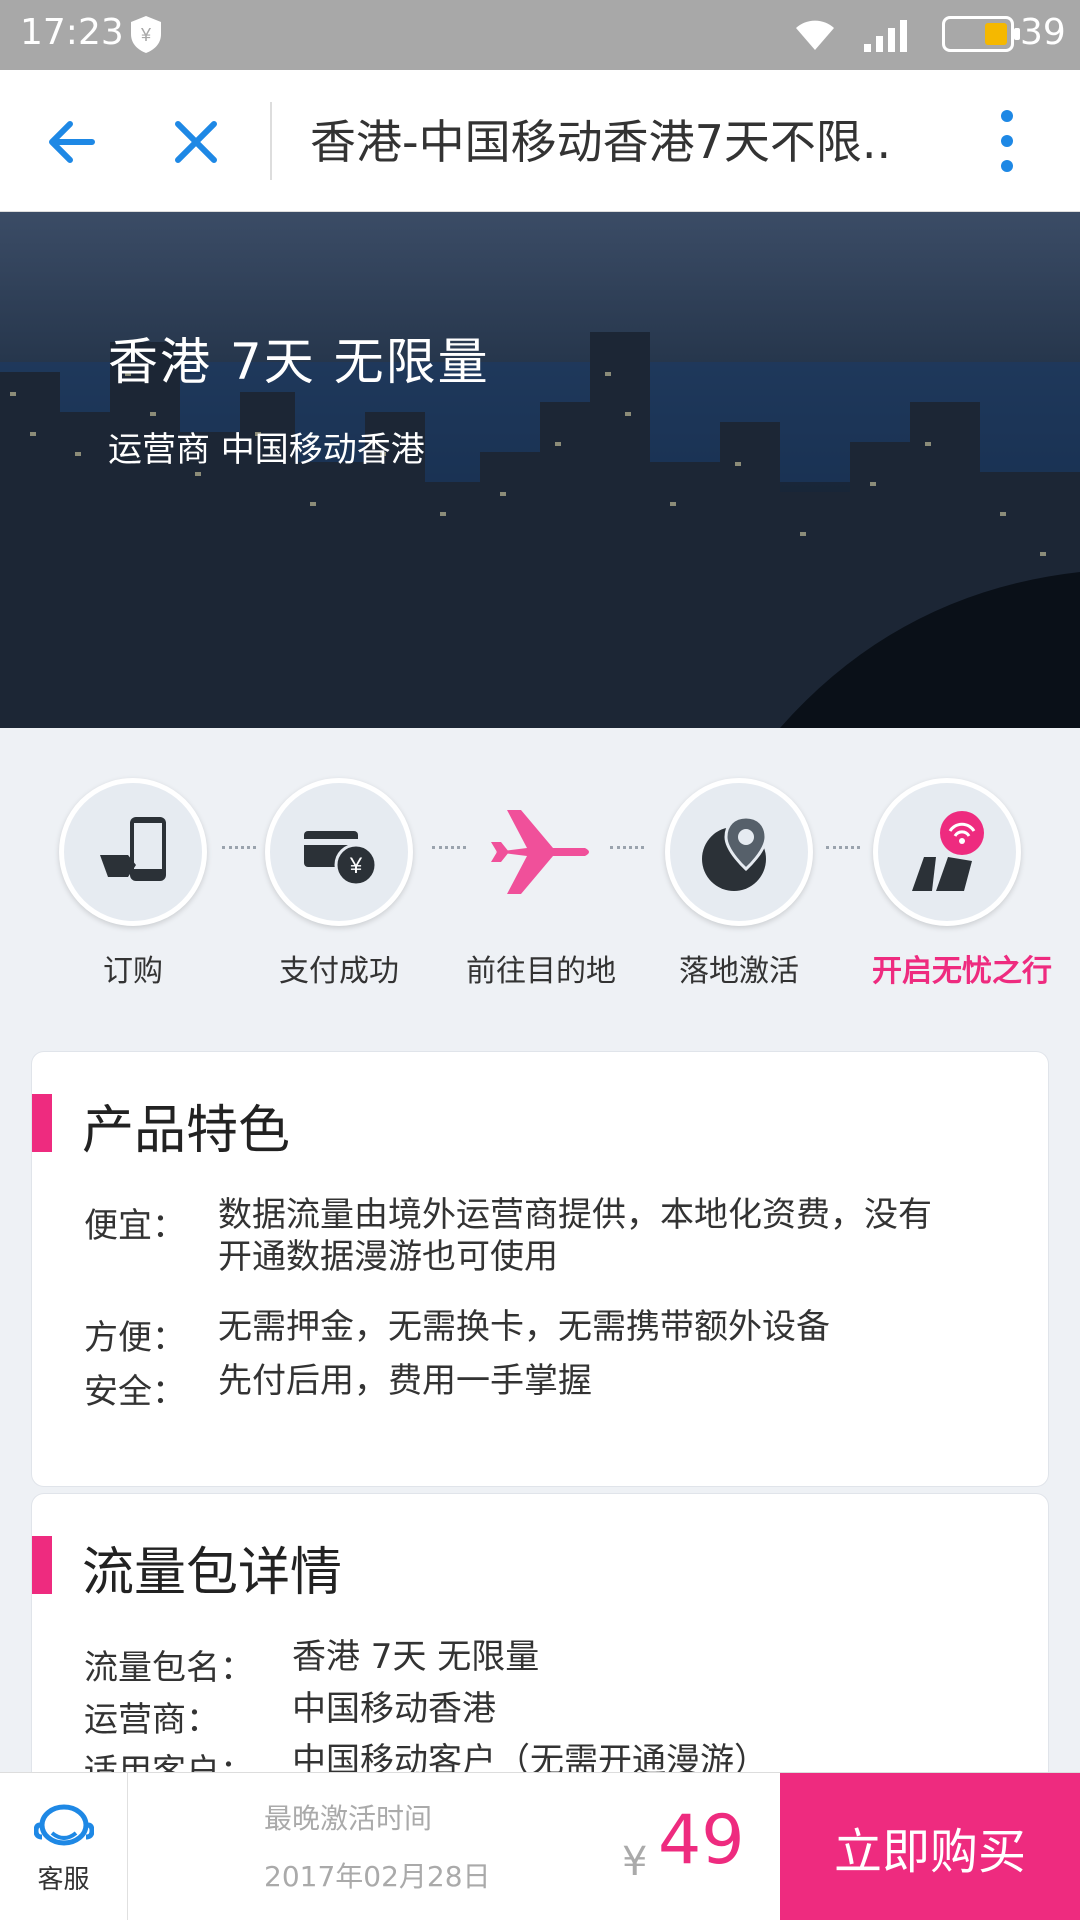 The height and width of the screenshot is (1920, 1080). What do you see at coordinates (135, 1338) in the screenshot?
I see `feature-key: 方便：` at bounding box center [135, 1338].